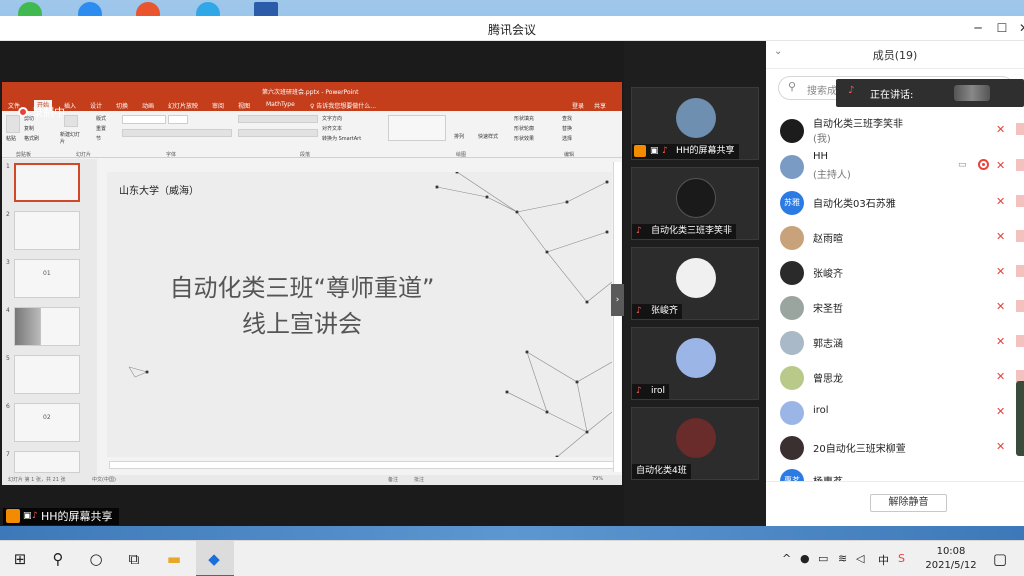 This screenshot has height=576, width=1024. I want to click on shape-fill-label: 形状填充, so click(524, 118).